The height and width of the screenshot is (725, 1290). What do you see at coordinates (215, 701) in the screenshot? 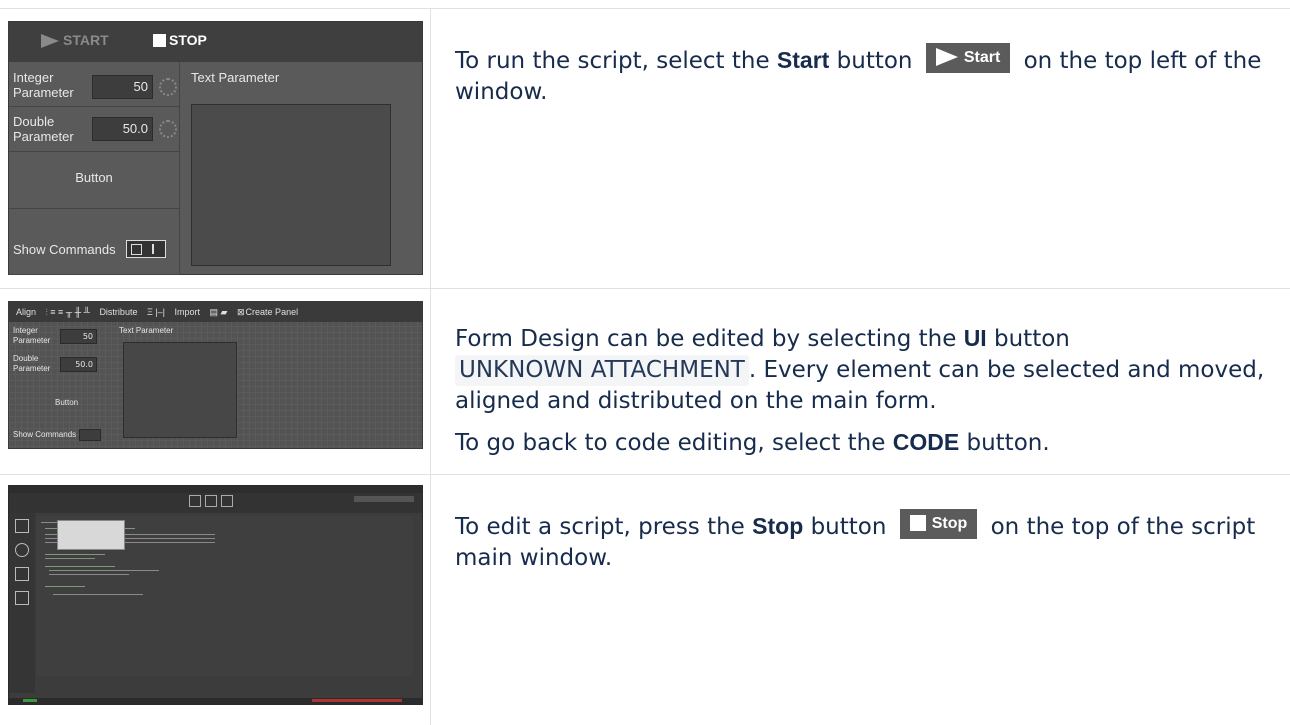
I see `status-bar` at bounding box center [215, 701].